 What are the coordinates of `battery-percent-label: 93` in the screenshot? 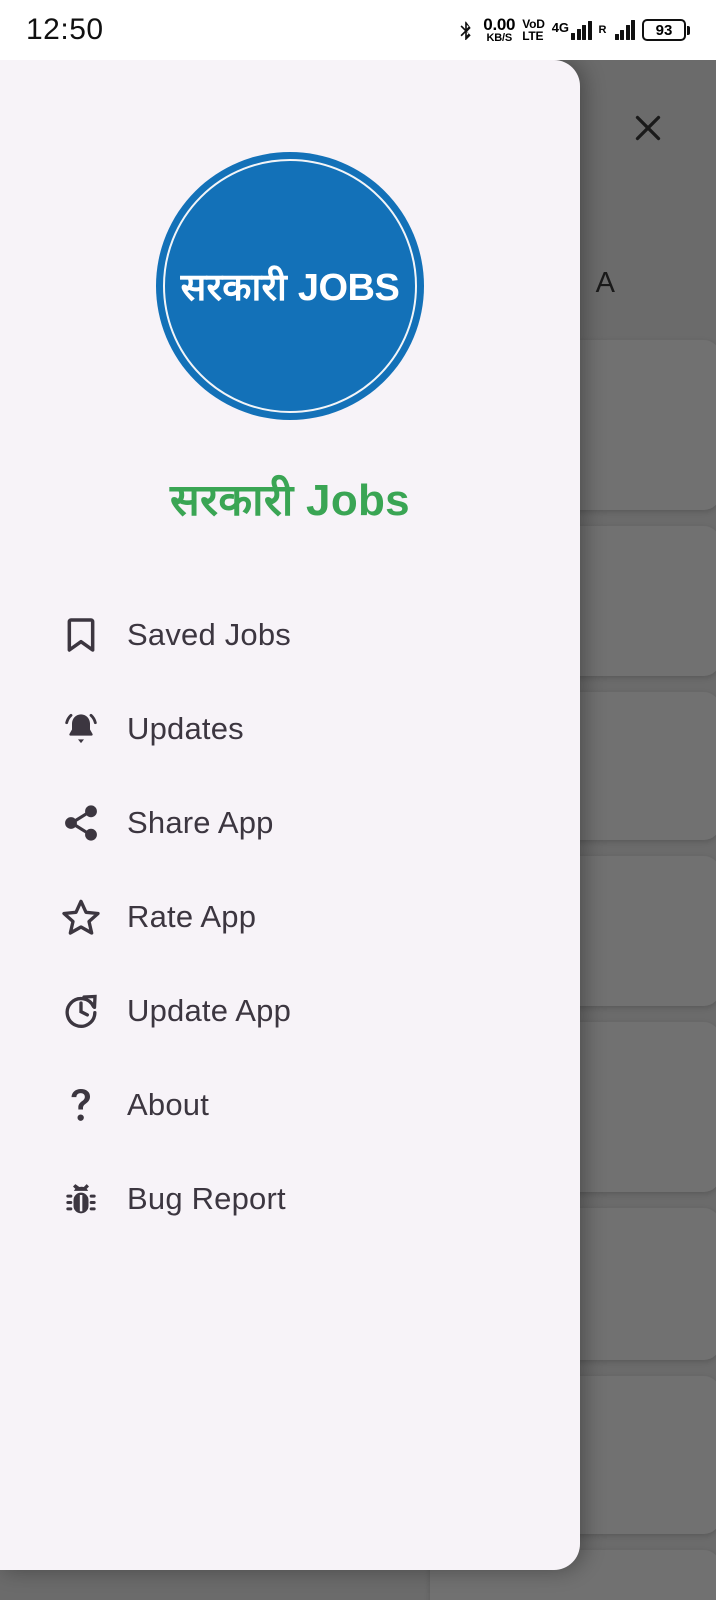 It's located at (664, 30).